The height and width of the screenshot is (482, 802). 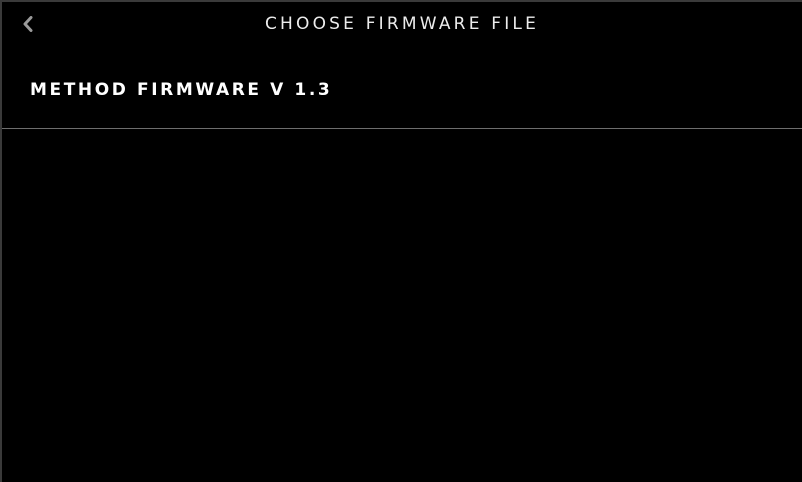 I want to click on firmware-file-label: METHOD FIRMWARE V 1.3, so click(x=181, y=90).